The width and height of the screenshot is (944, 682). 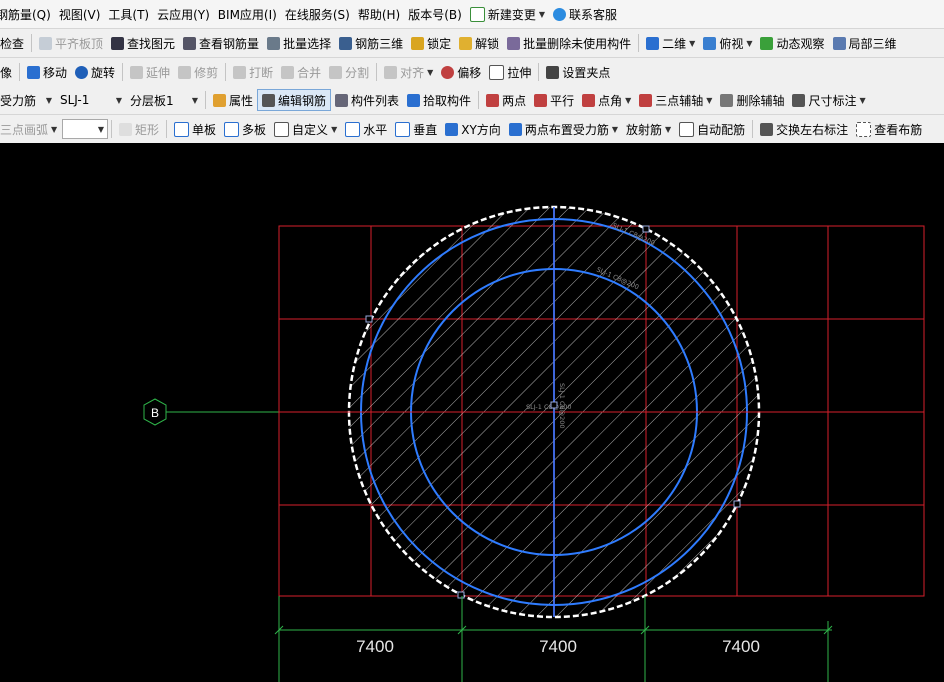 I want to click on orbit-icon, so click(x=767, y=43).